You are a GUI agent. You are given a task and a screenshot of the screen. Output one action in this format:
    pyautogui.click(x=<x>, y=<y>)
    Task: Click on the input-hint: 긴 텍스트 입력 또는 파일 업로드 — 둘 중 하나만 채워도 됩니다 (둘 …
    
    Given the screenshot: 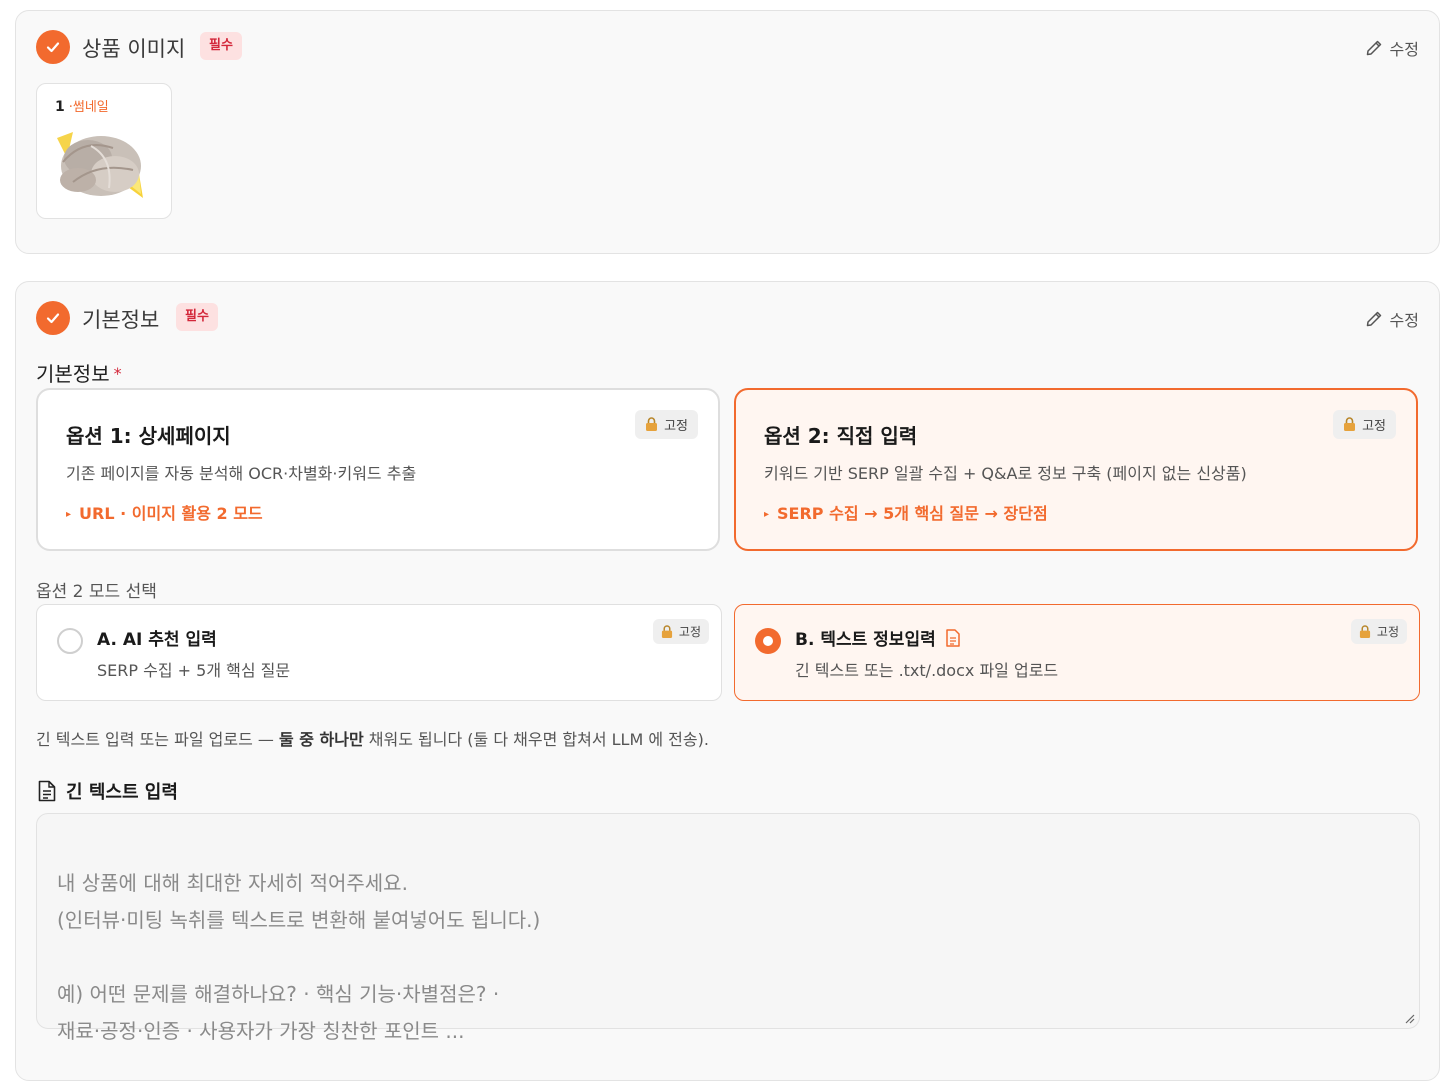 What is the action you would take?
    pyautogui.click(x=372, y=738)
    